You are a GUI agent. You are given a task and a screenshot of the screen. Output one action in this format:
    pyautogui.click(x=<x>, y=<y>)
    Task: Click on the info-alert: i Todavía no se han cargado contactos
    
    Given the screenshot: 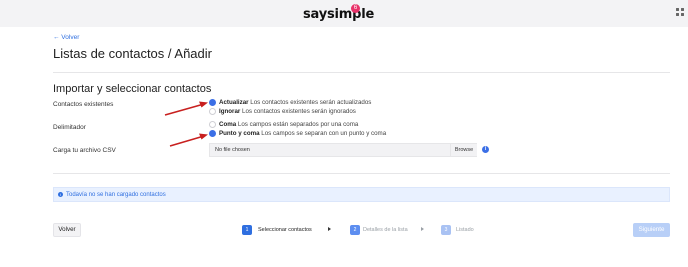 What is the action you would take?
    pyautogui.click(x=361, y=194)
    